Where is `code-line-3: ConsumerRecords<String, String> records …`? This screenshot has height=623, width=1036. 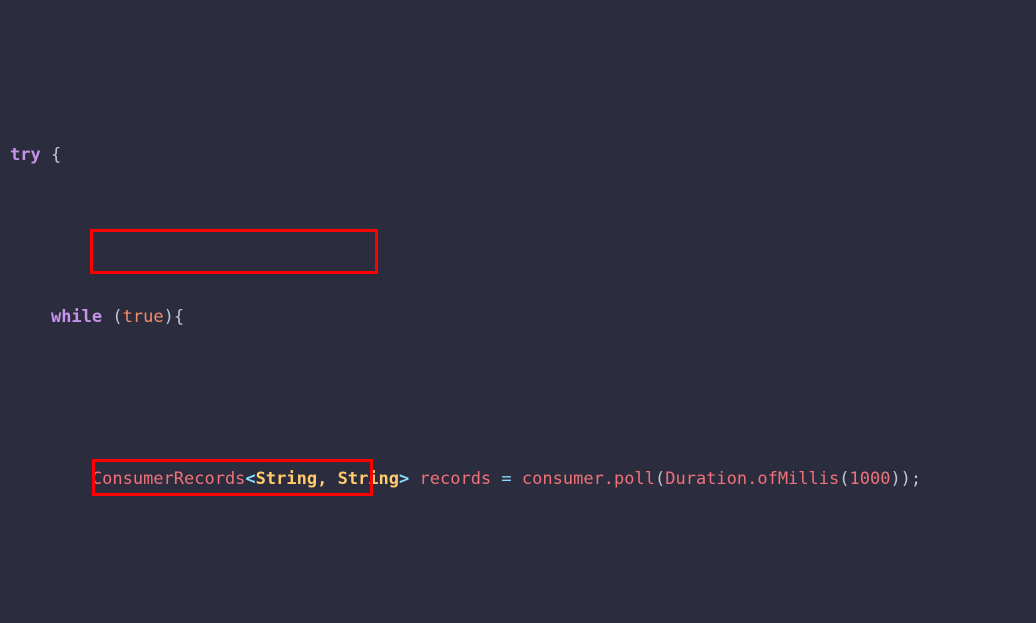 code-line-3: ConsumerRecords<String, String> records … is located at coordinates (465, 479).